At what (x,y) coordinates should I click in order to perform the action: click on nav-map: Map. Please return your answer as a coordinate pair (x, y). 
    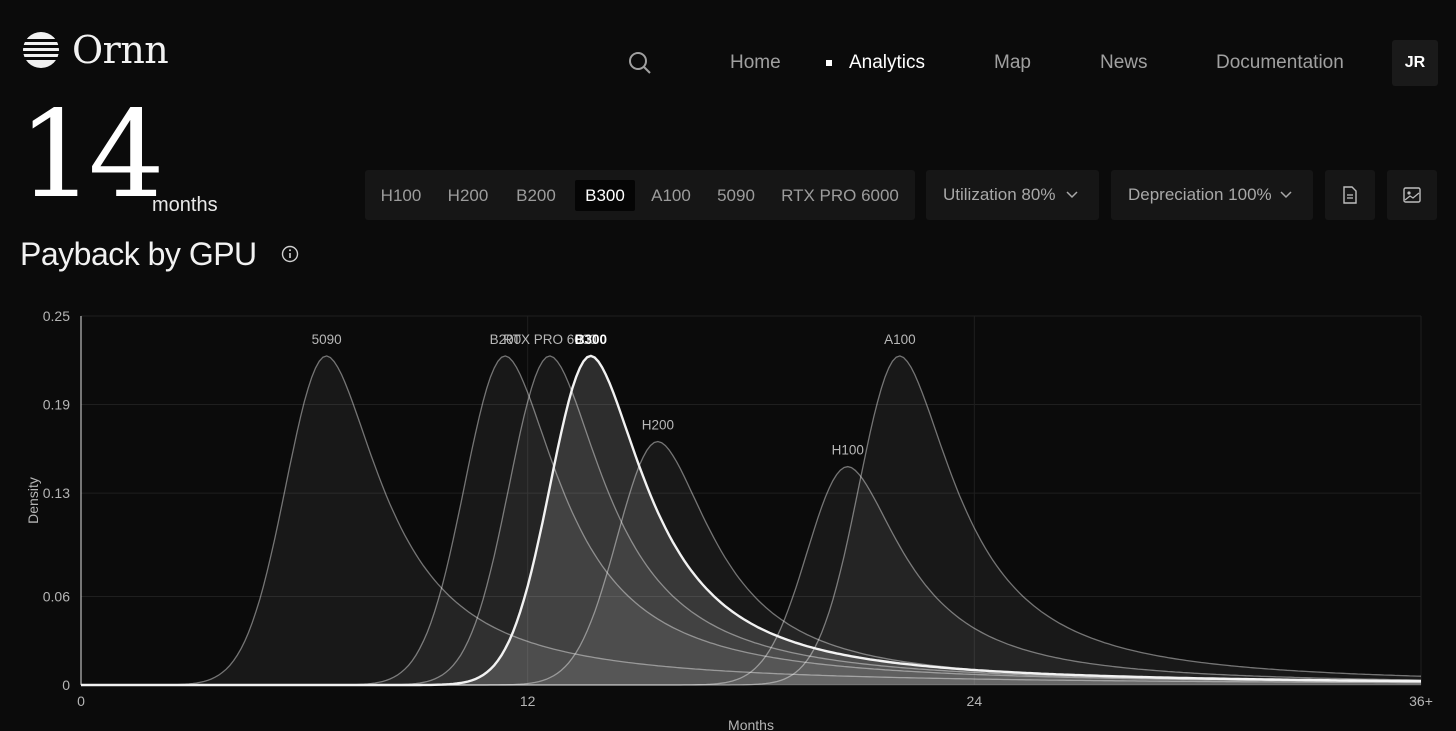
    Looking at the image, I should click on (1012, 63).